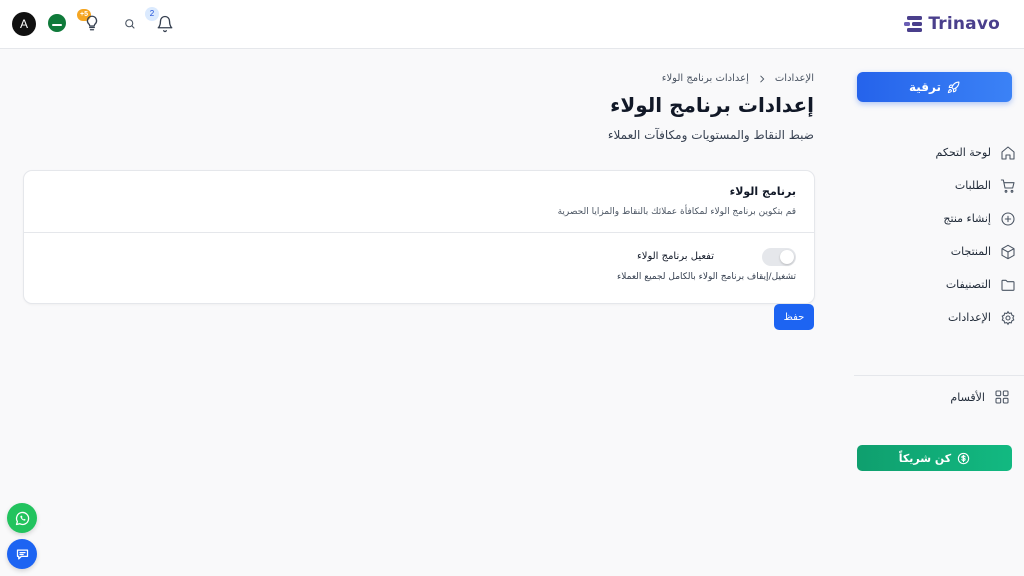 This screenshot has height=576, width=1024. I want to click on chevron-right-icon, so click(762, 78).